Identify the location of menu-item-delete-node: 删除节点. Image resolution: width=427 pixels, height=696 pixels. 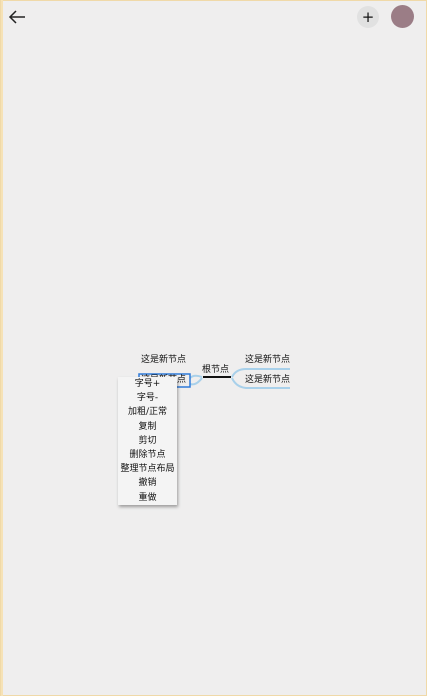
(147, 455).